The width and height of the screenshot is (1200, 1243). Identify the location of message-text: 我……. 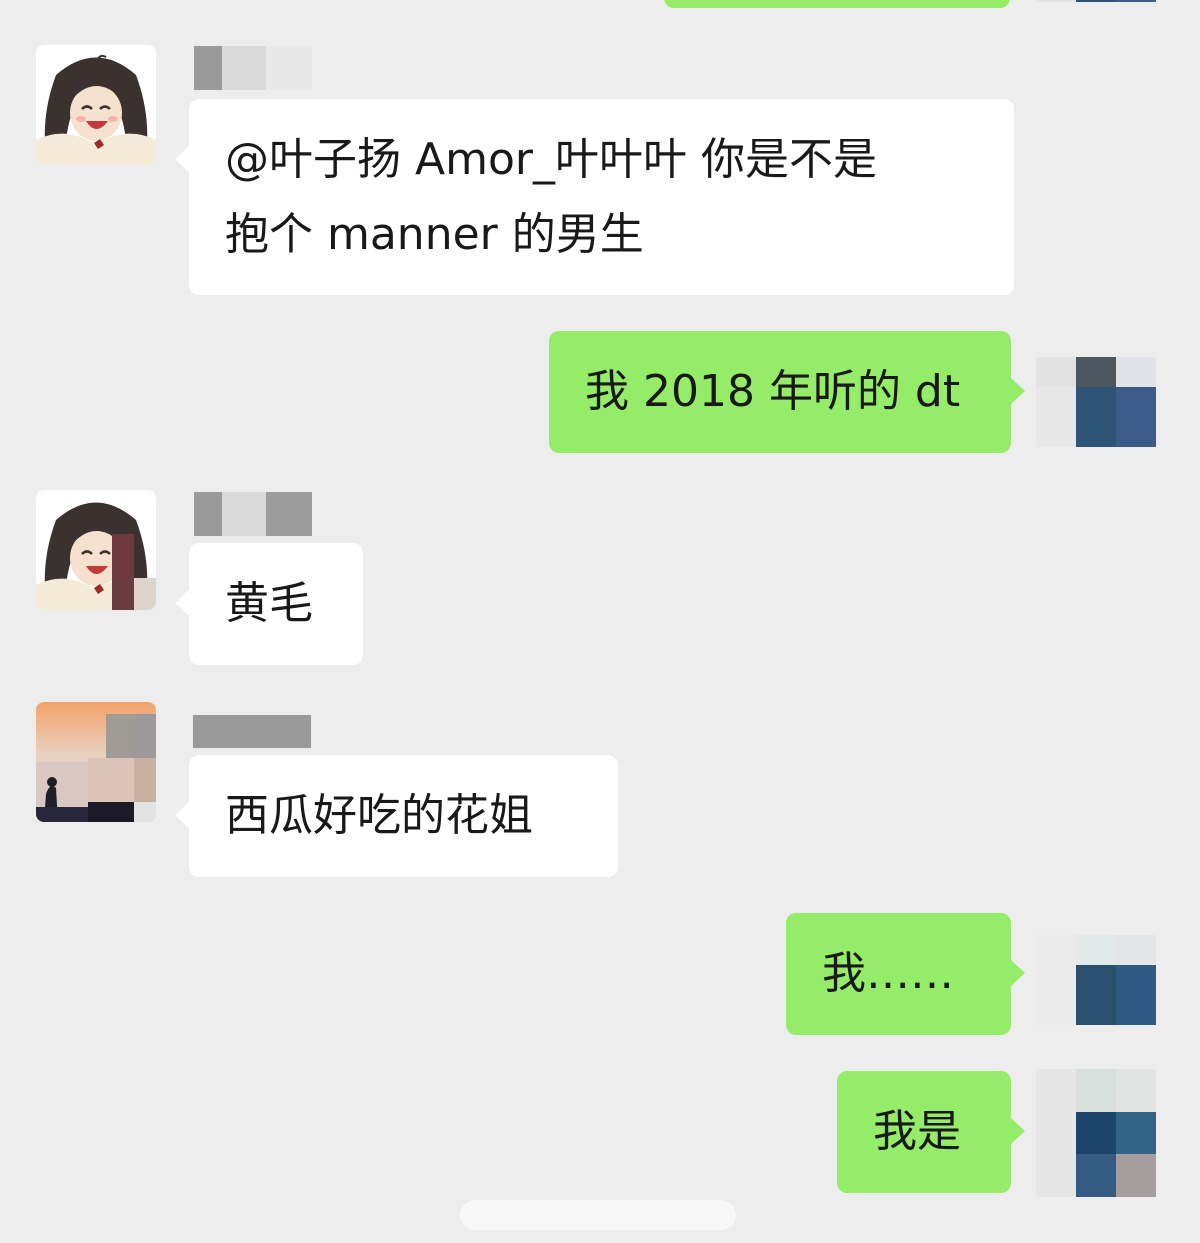
(888, 973).